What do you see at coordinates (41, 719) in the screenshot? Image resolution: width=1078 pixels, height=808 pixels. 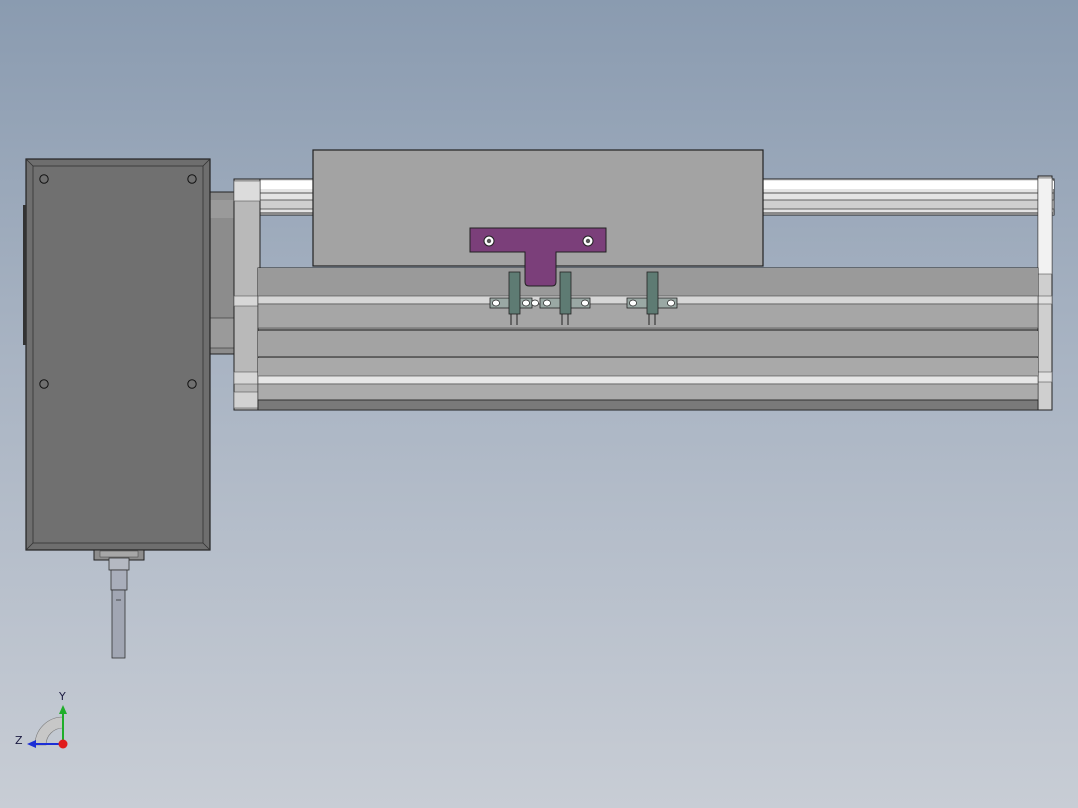 I see `coordinate-triad-icon: Y Z` at bounding box center [41, 719].